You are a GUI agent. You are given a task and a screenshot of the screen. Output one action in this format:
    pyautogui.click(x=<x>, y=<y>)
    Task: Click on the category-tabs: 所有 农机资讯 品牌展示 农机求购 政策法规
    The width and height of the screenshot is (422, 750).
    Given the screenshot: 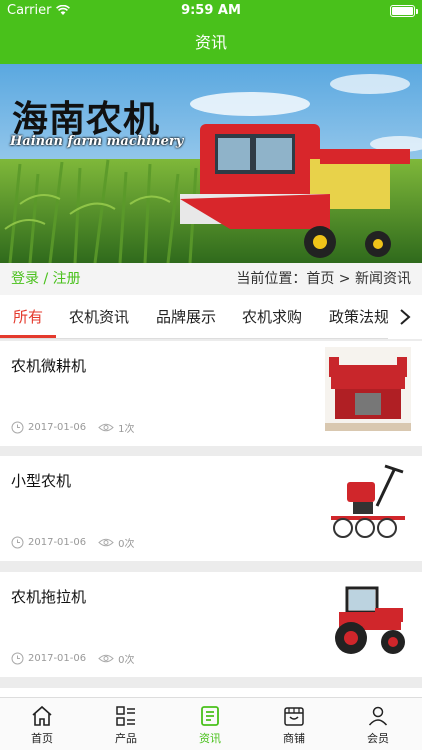 What is the action you would take?
    pyautogui.click(x=211, y=317)
    